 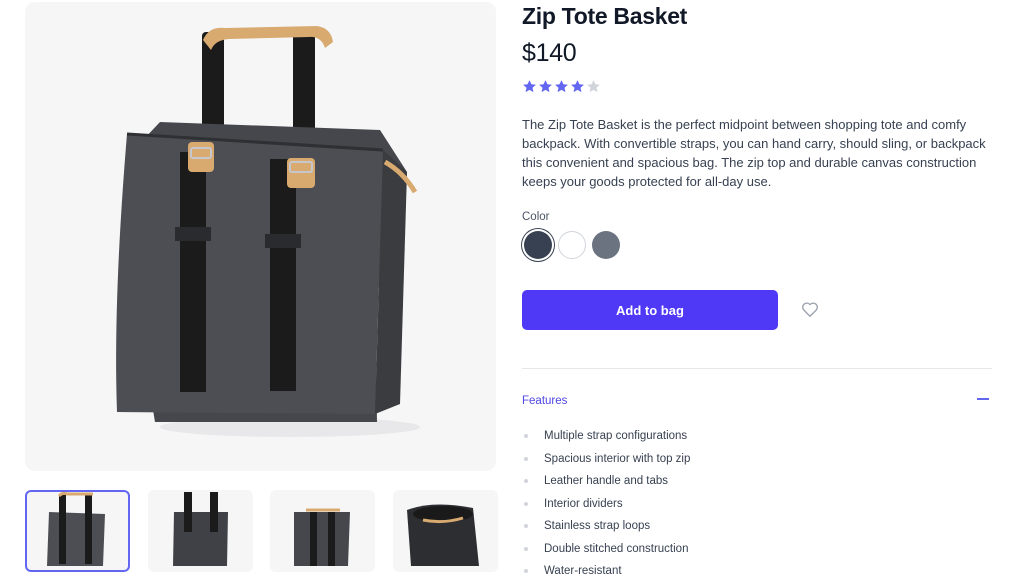 What do you see at coordinates (810, 309) in the screenshot?
I see `heart-icon` at bounding box center [810, 309].